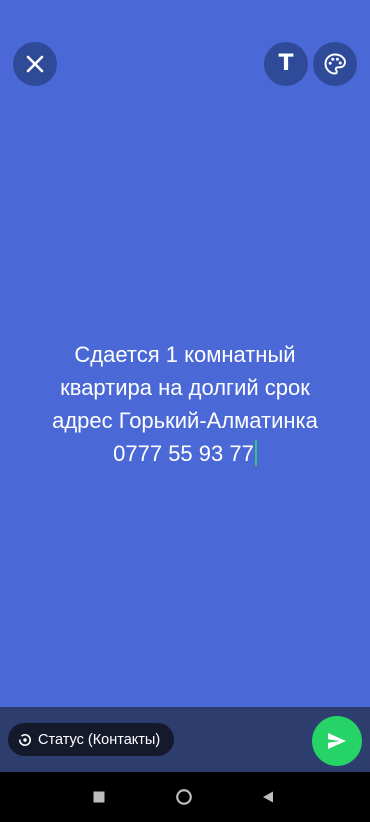  What do you see at coordinates (185, 739) in the screenshot?
I see `compose-footer: Статус (Контакты)` at bounding box center [185, 739].